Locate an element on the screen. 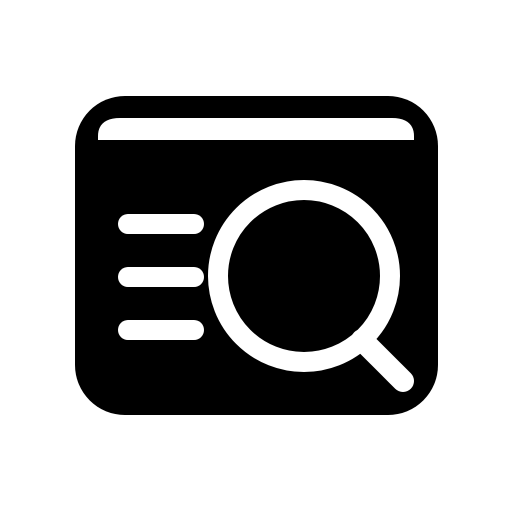 This screenshot has height=512, width=512. title-bar is located at coordinates (256, 129).